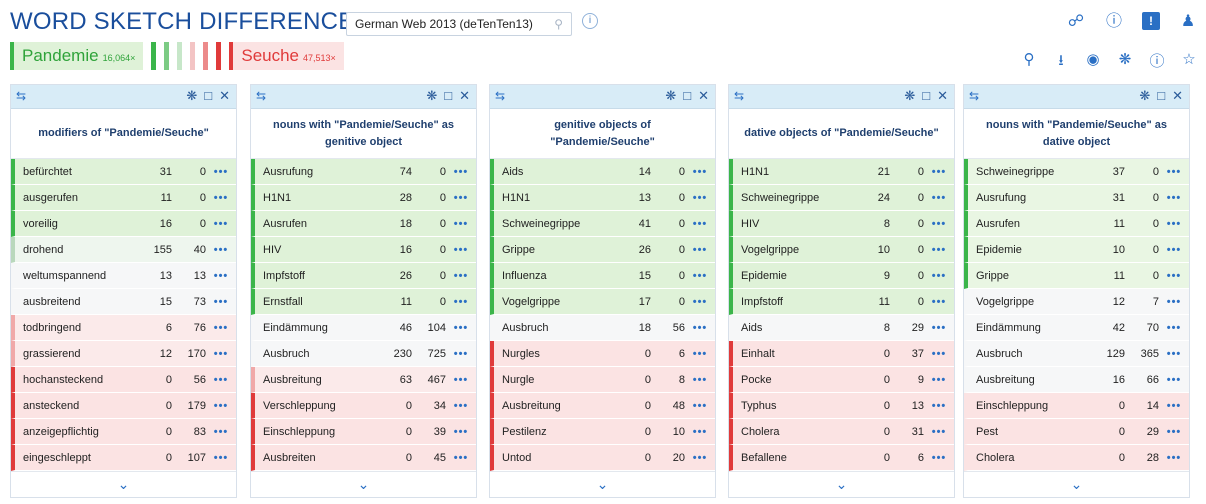  What do you see at coordinates (76, 406) in the screenshot?
I see `collocate: ansteckend` at bounding box center [76, 406].